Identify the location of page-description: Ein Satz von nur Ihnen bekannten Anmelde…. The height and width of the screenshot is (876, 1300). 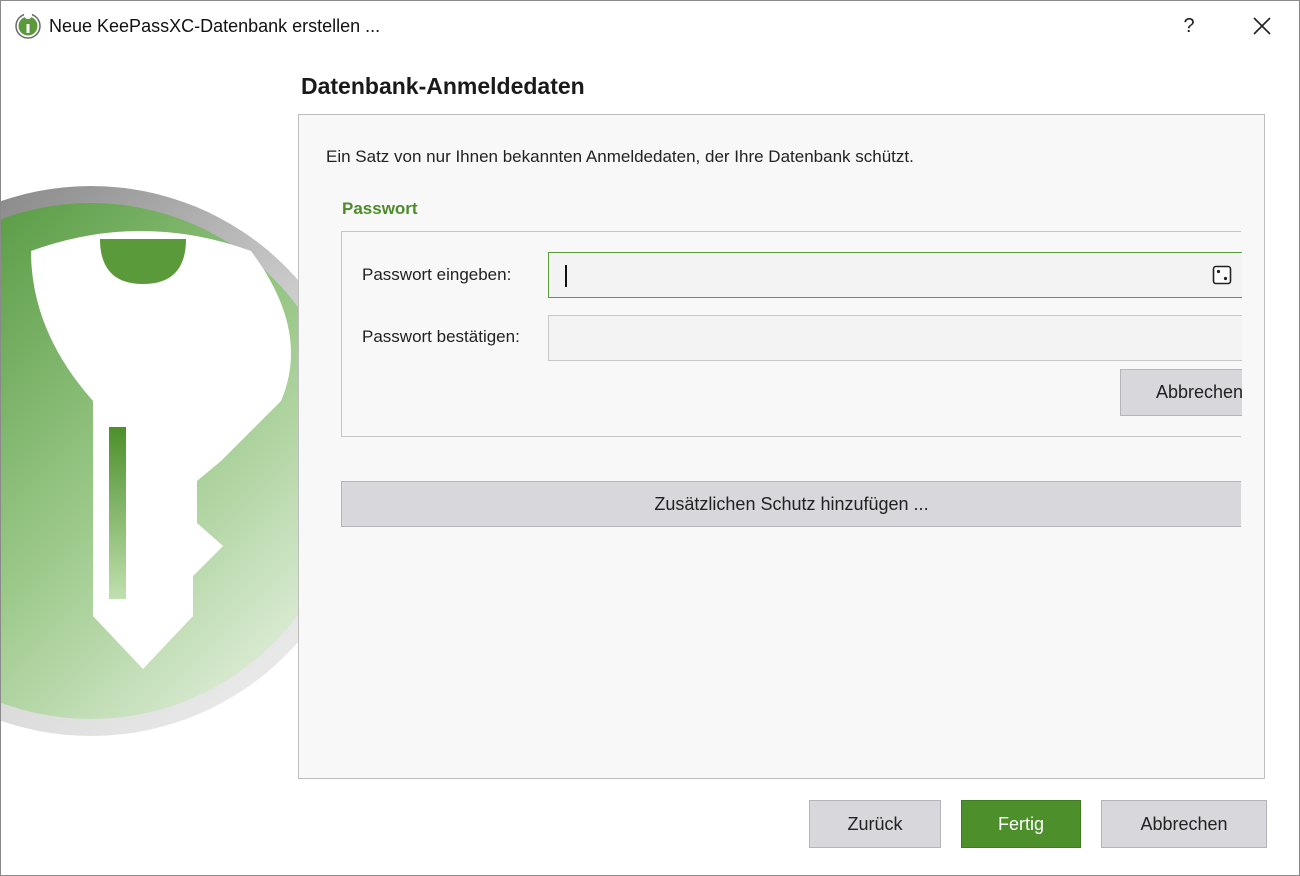
(620, 156).